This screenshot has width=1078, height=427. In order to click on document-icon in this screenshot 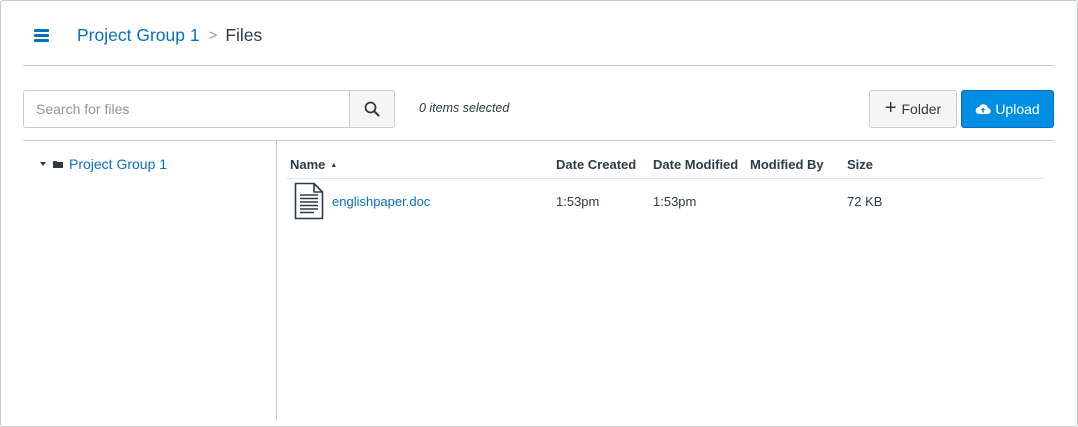, I will do `click(309, 201)`.